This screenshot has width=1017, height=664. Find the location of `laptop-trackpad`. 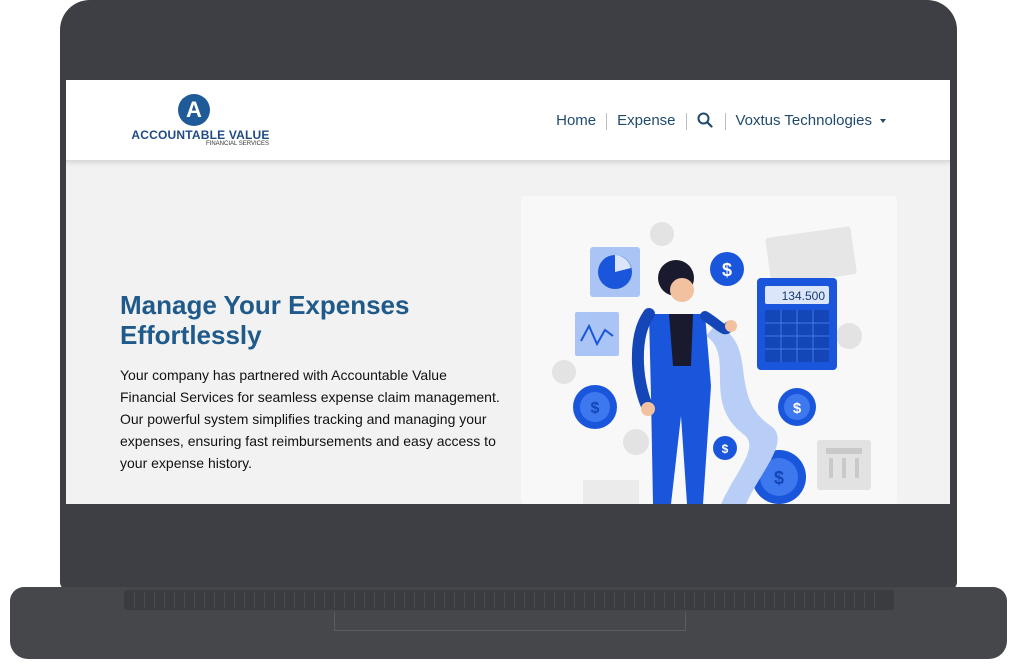

laptop-trackpad is located at coordinates (510, 621).